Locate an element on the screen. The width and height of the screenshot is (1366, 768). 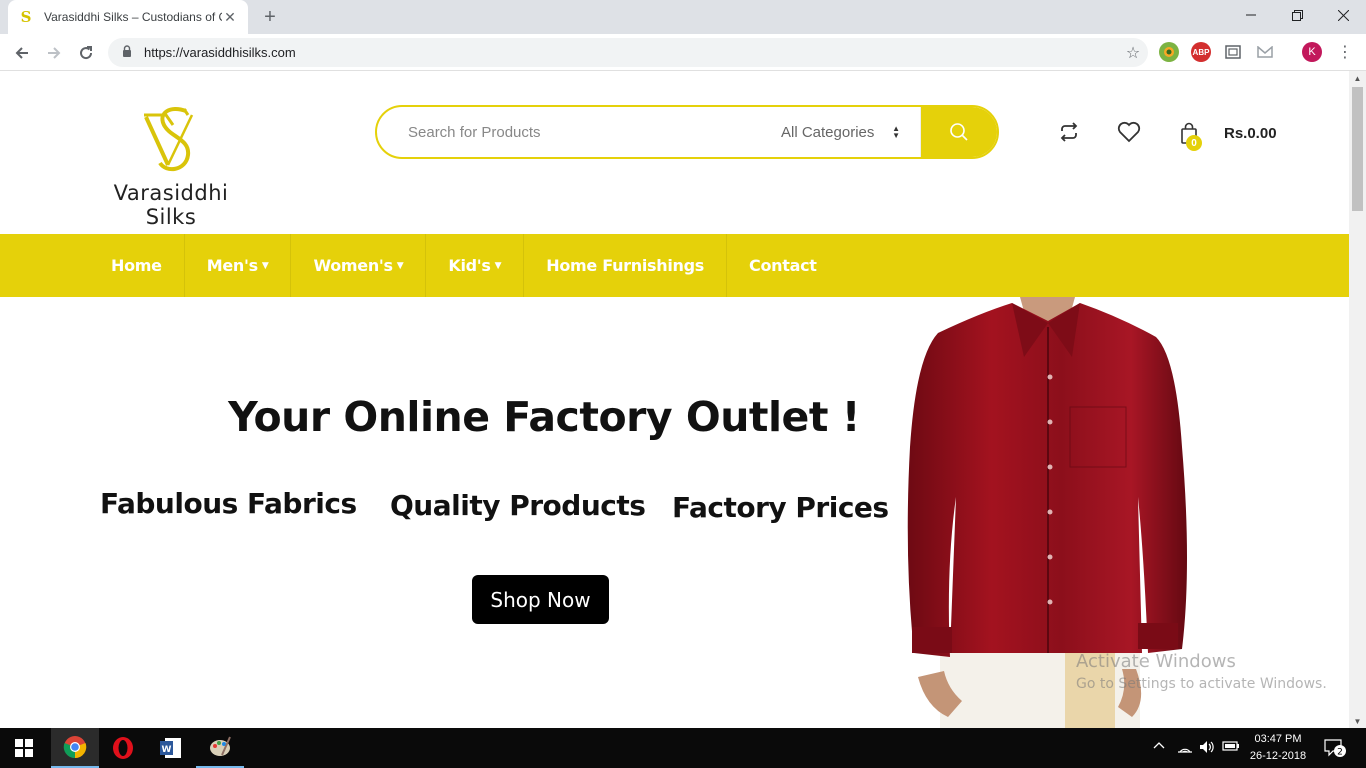
watermark-subtitle: Go to Settings to activate Windows. is located at coordinates (1201, 684).